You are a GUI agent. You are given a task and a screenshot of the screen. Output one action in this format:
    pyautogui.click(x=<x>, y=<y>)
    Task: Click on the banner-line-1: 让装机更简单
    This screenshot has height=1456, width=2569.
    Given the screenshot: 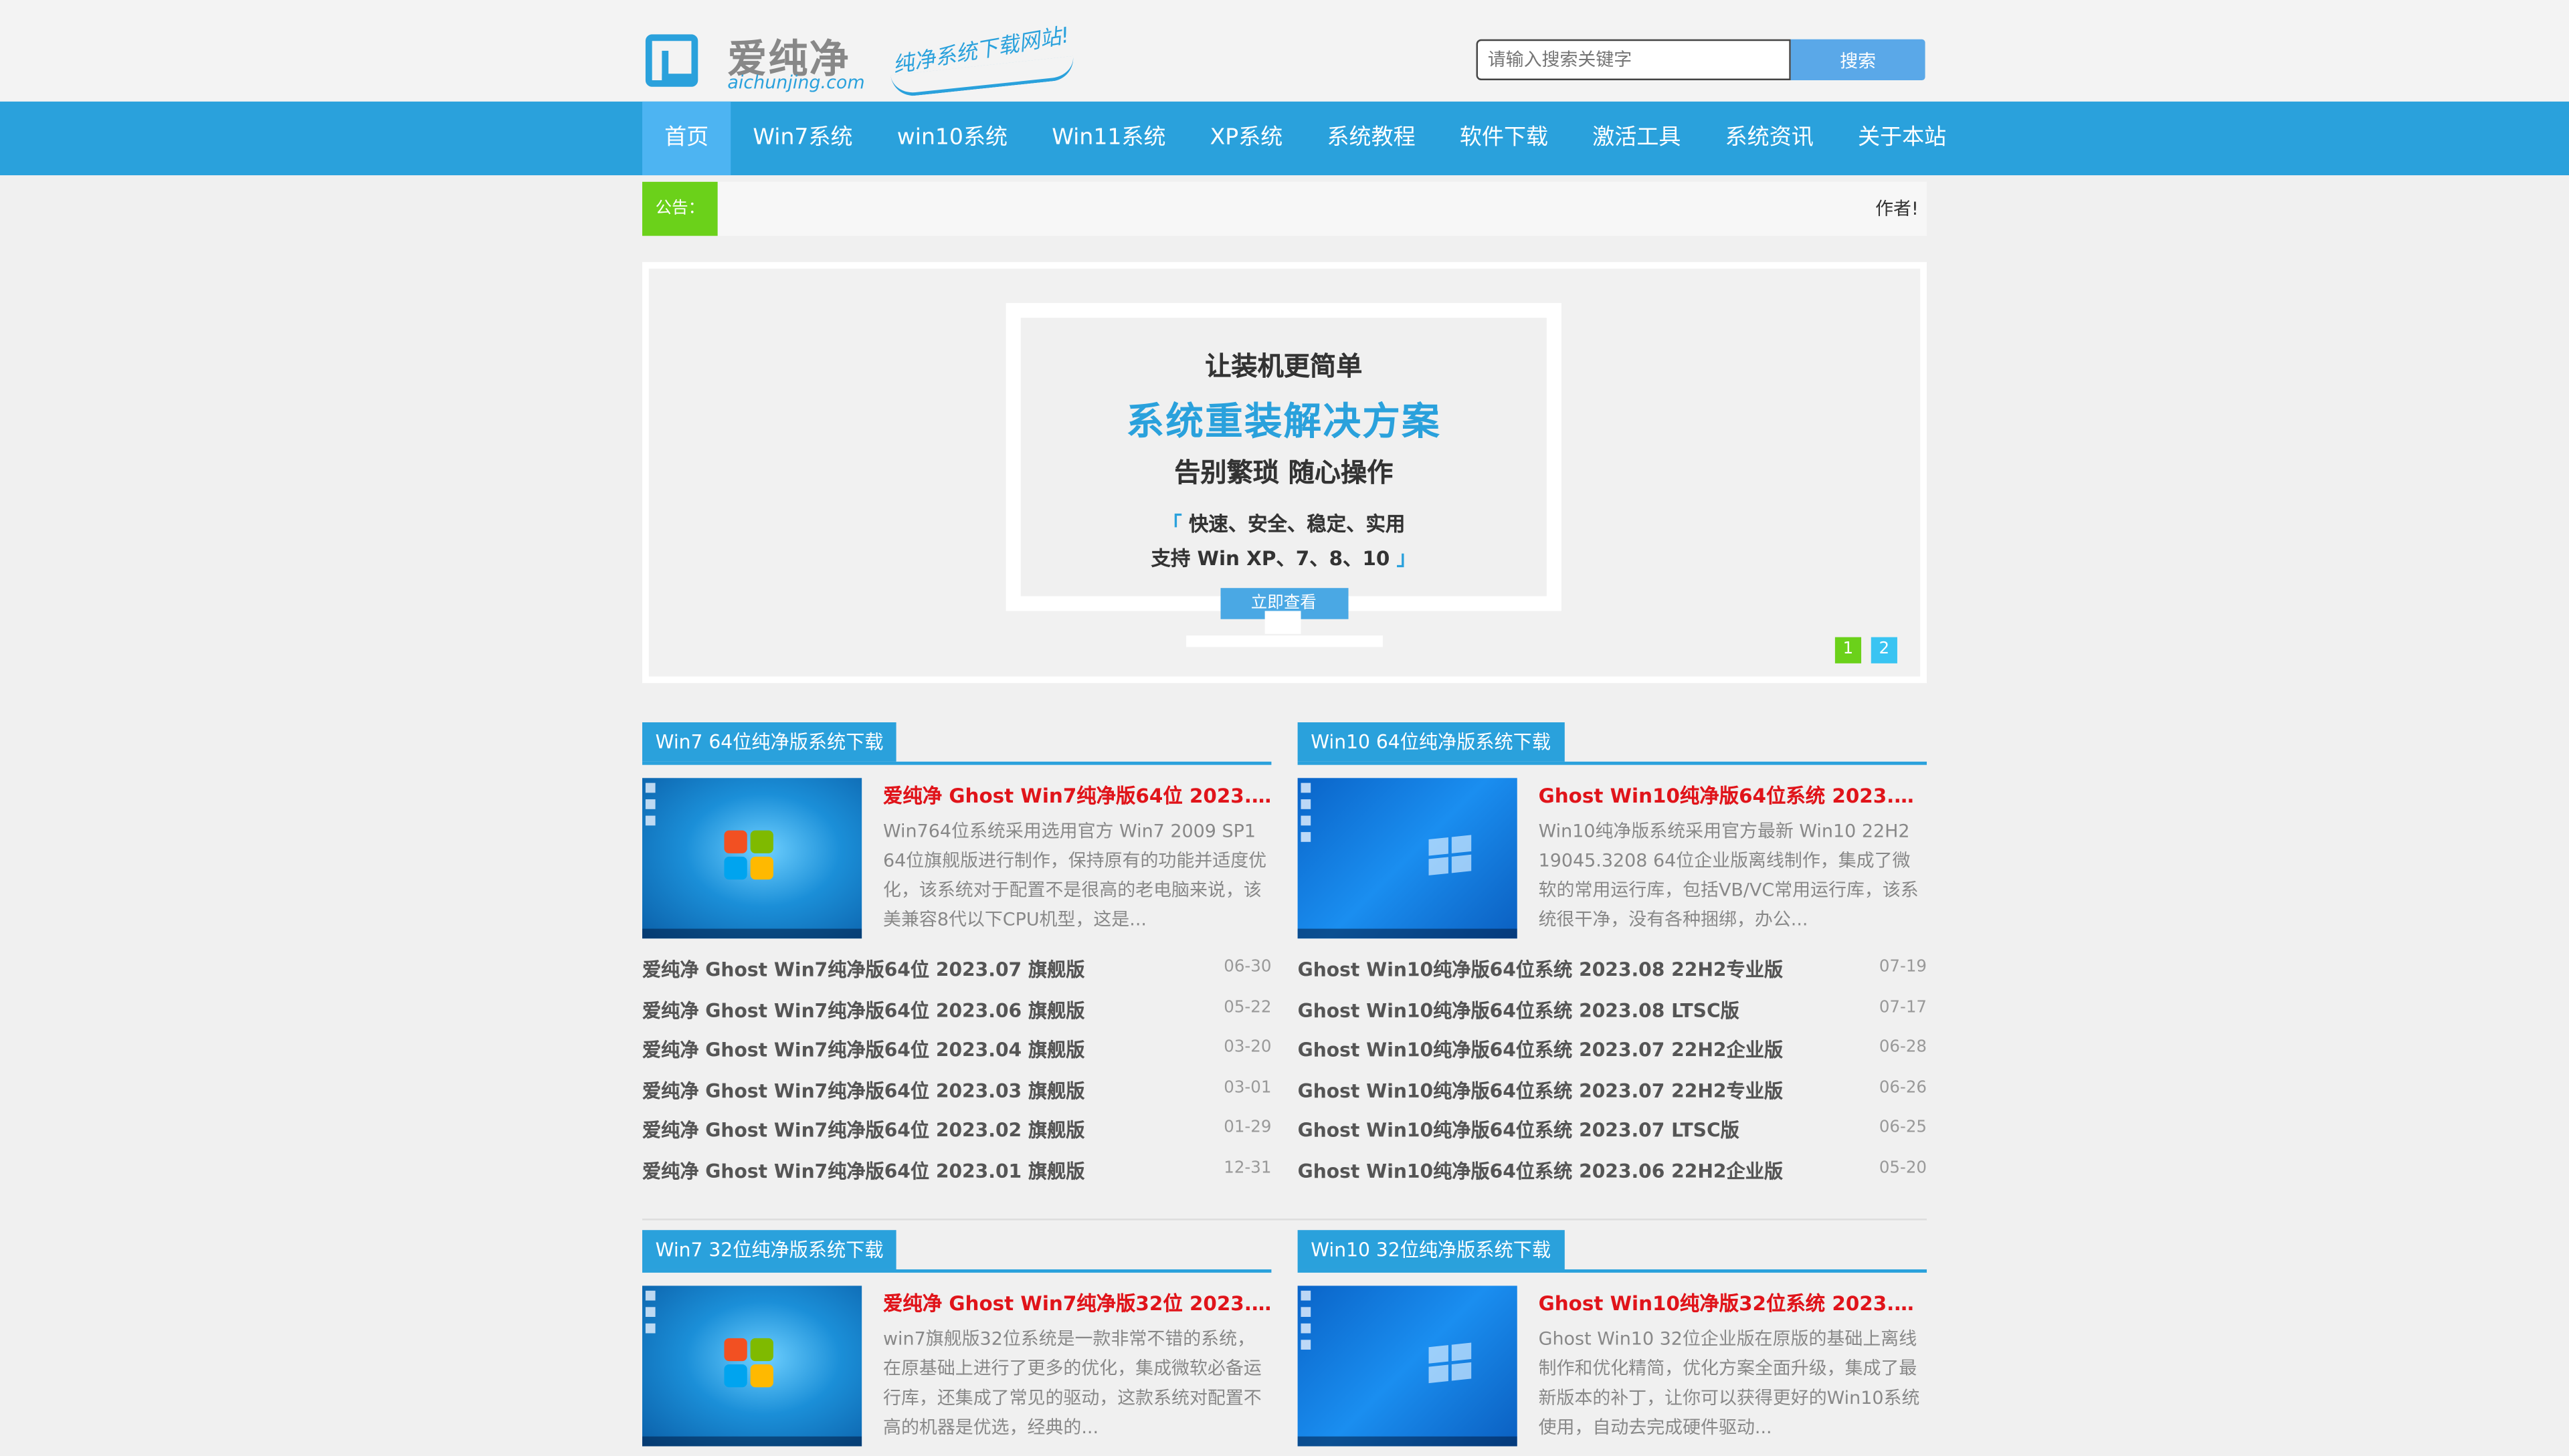 What is the action you would take?
    pyautogui.click(x=1284, y=366)
    